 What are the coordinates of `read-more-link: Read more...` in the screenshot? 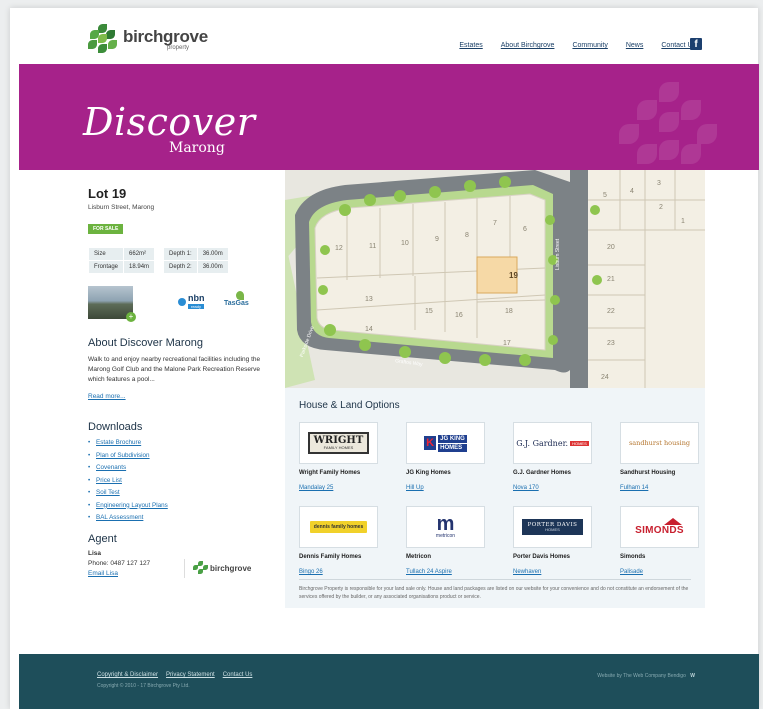 It's located at (107, 396).